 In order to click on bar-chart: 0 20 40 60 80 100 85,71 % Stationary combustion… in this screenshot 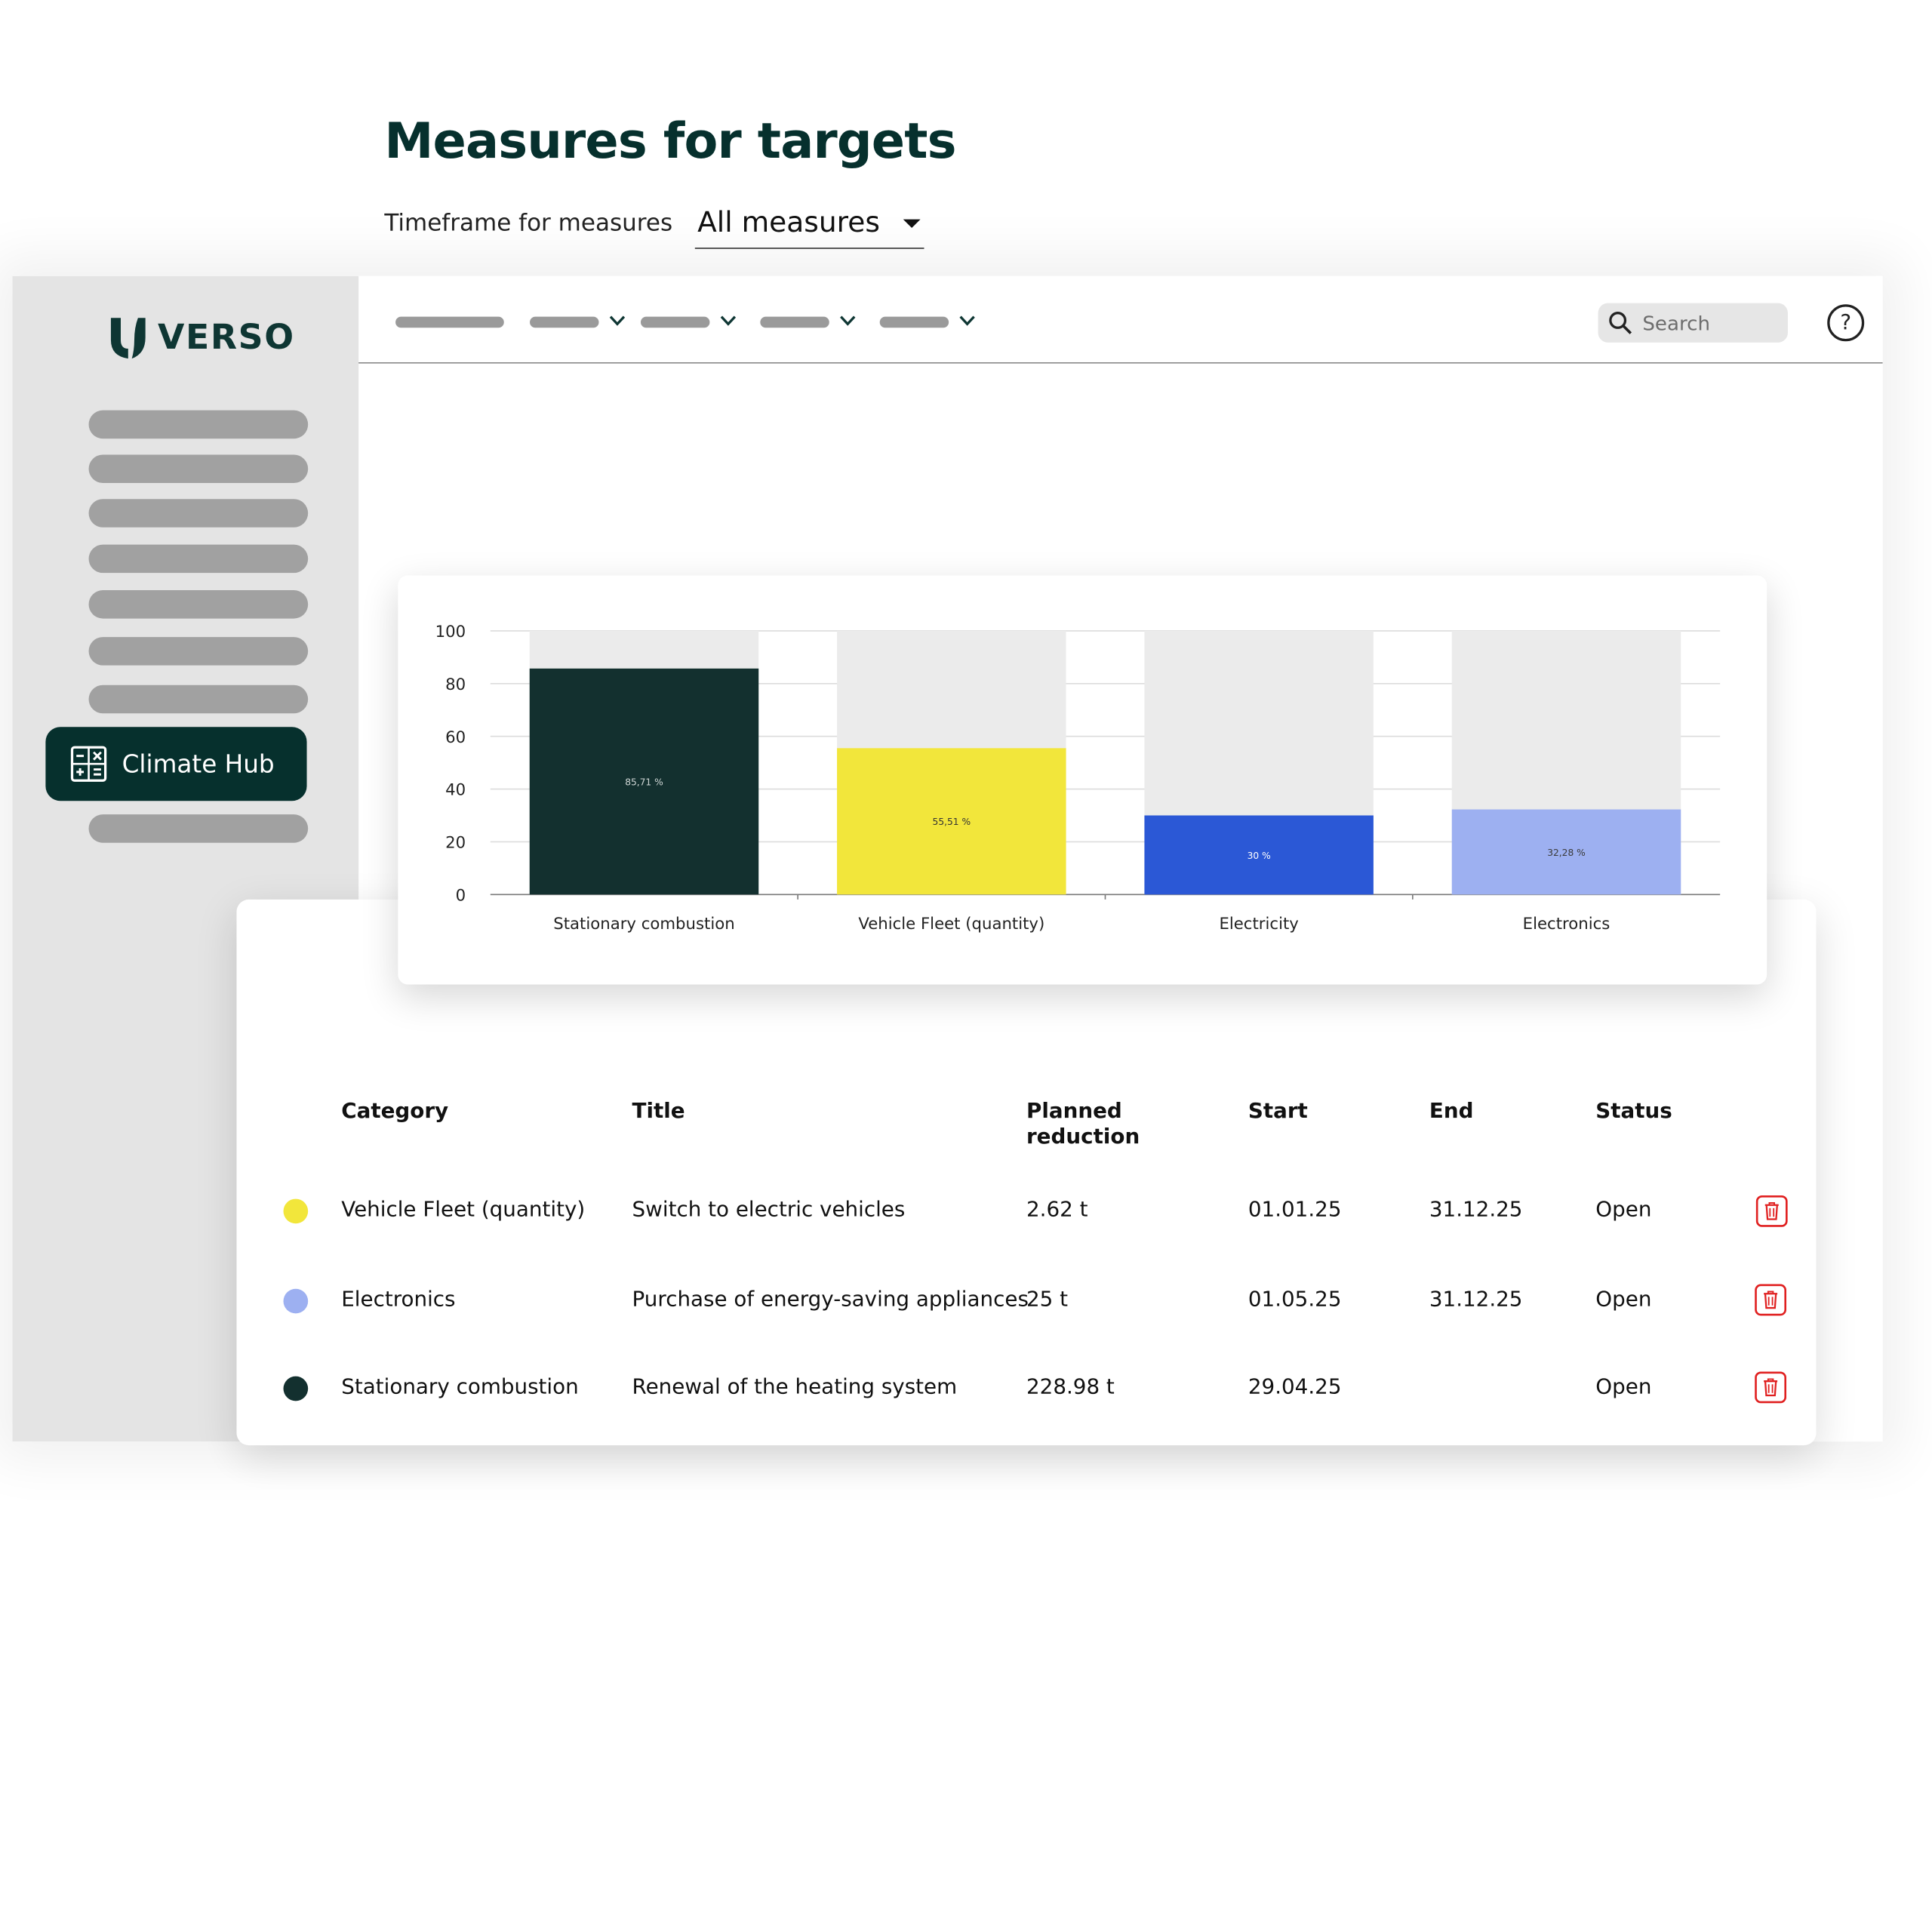, I will do `click(1078, 778)`.